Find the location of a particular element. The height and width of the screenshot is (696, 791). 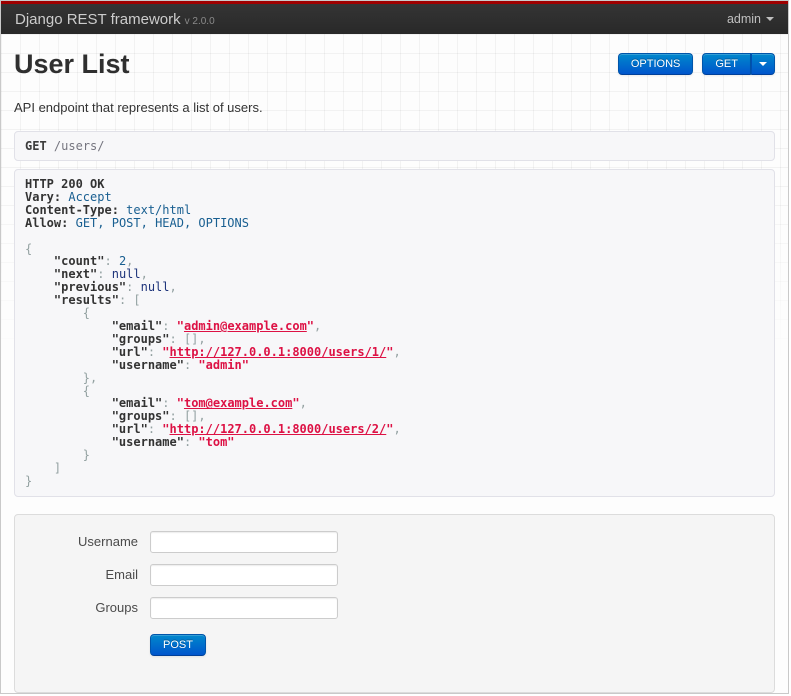

navbar: Django REST framework v 2.0.0 admin is located at coordinates (394, 17).